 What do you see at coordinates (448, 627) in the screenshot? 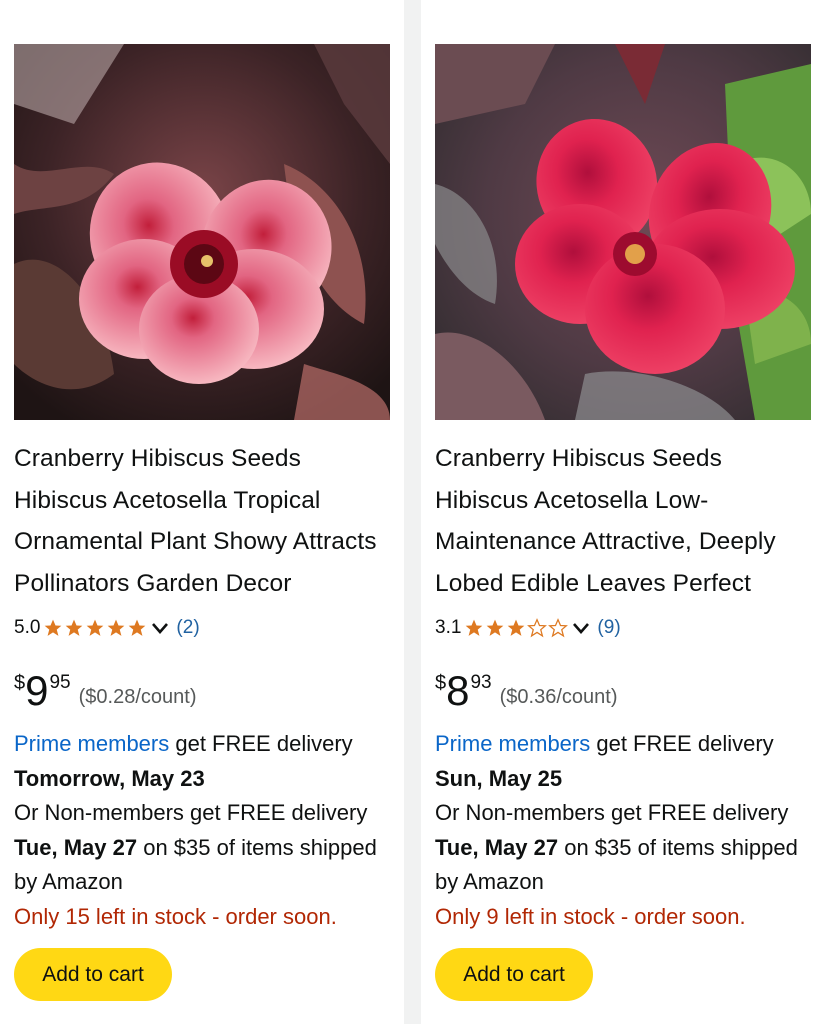
I see `rating-value: 3.1` at bounding box center [448, 627].